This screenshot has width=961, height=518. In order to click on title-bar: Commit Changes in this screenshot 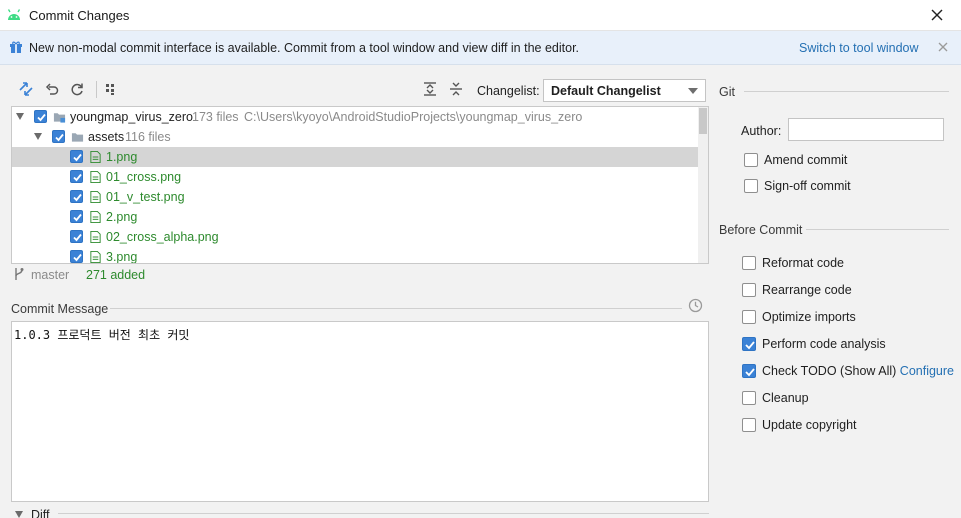, I will do `click(480, 15)`.